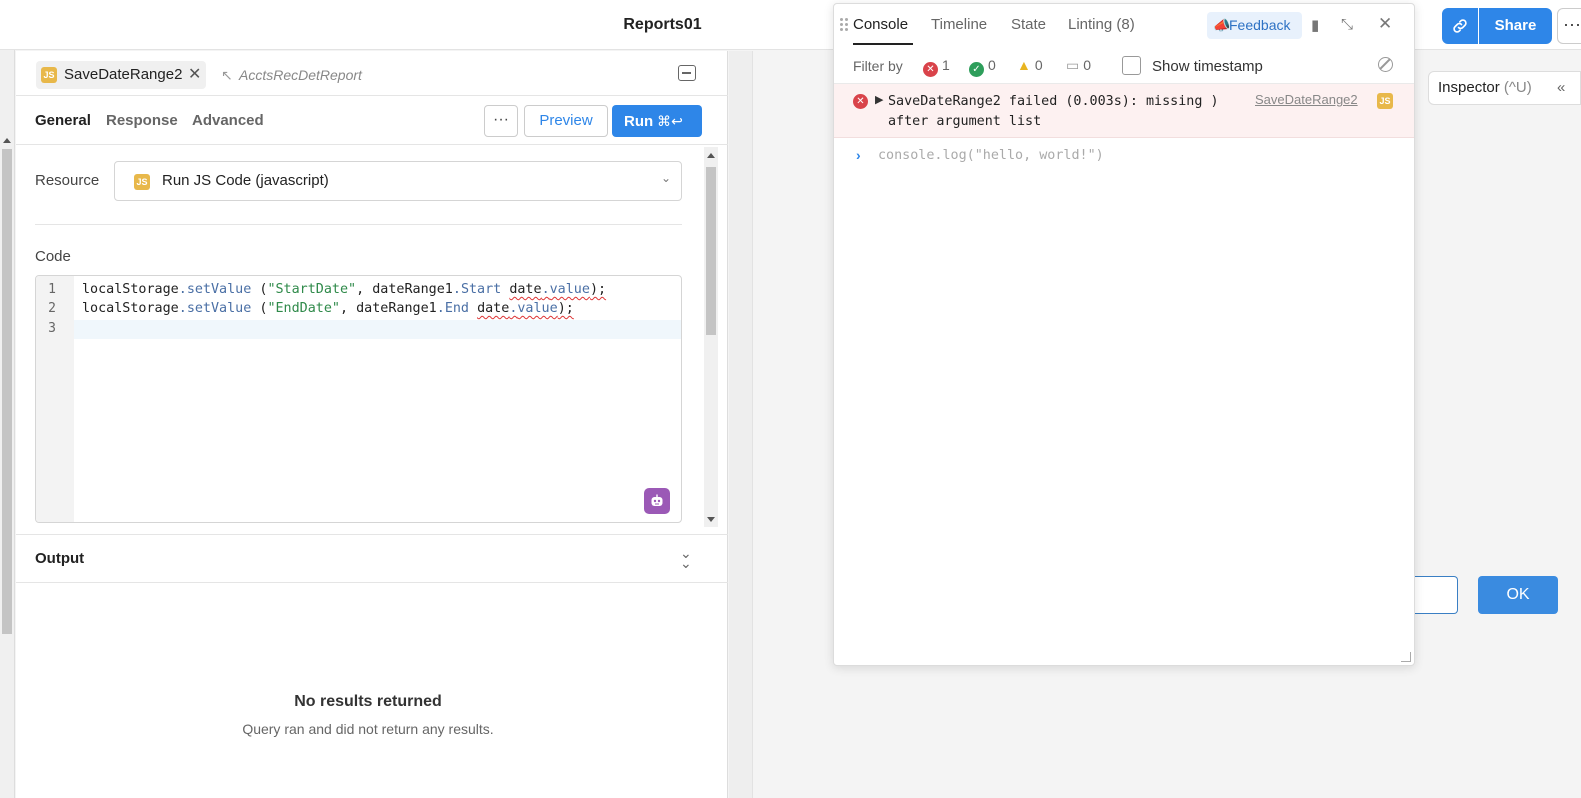 This screenshot has width=1581, height=798. What do you see at coordinates (1038, 65) in the screenshot?
I see `warning-count: 0` at bounding box center [1038, 65].